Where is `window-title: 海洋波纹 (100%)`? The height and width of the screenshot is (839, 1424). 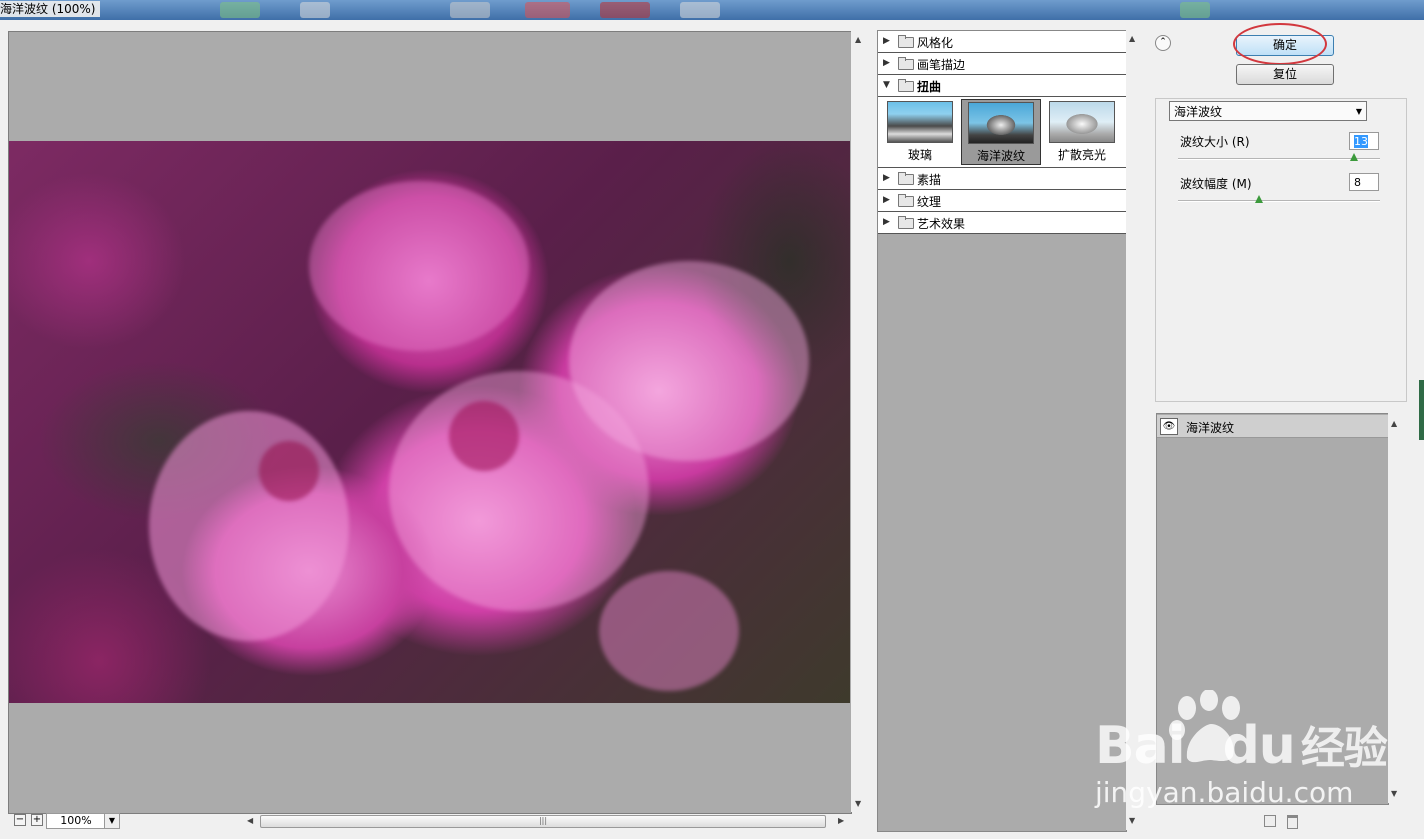 window-title: 海洋波纹 (100%) is located at coordinates (50, 9).